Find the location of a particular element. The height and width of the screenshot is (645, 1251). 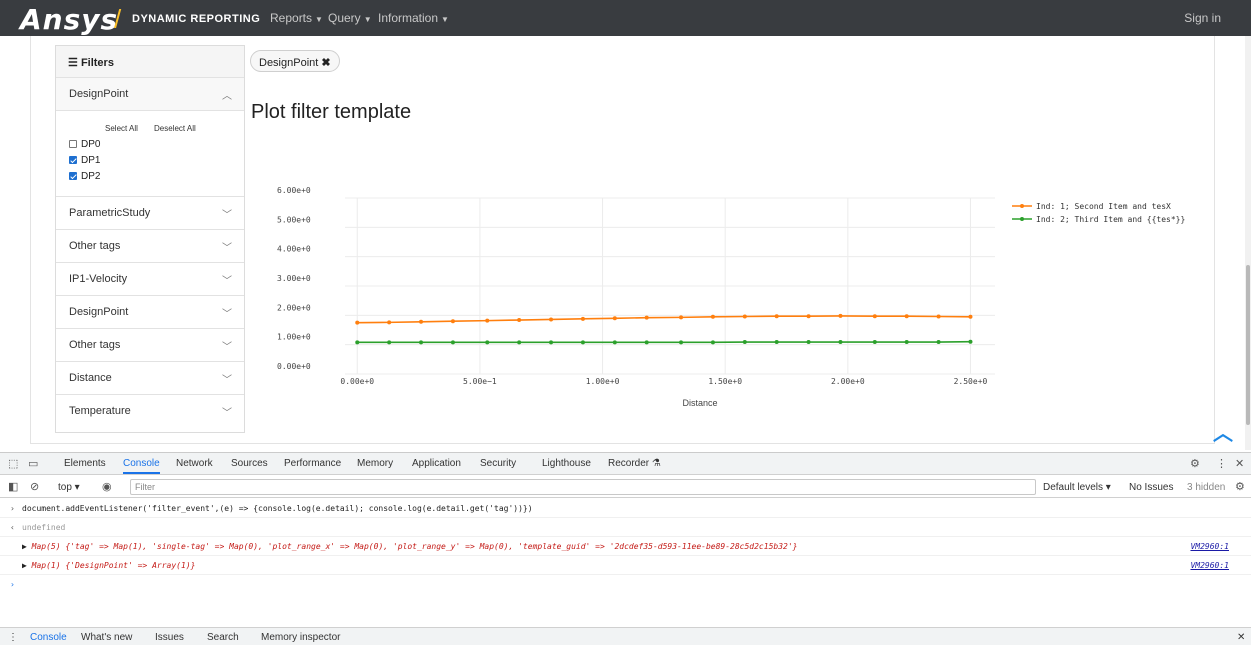

y-tick-label: 5.00e+0 is located at coordinates (294, 219).